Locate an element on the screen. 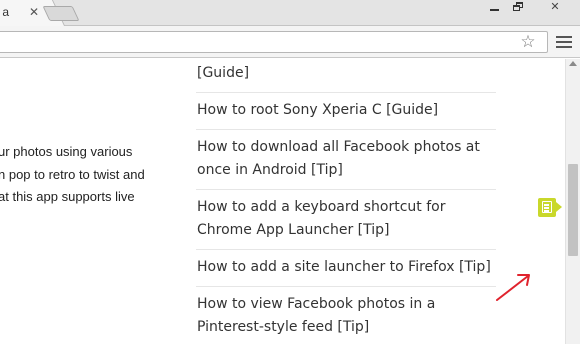  minimize-button is located at coordinates (495, 8).